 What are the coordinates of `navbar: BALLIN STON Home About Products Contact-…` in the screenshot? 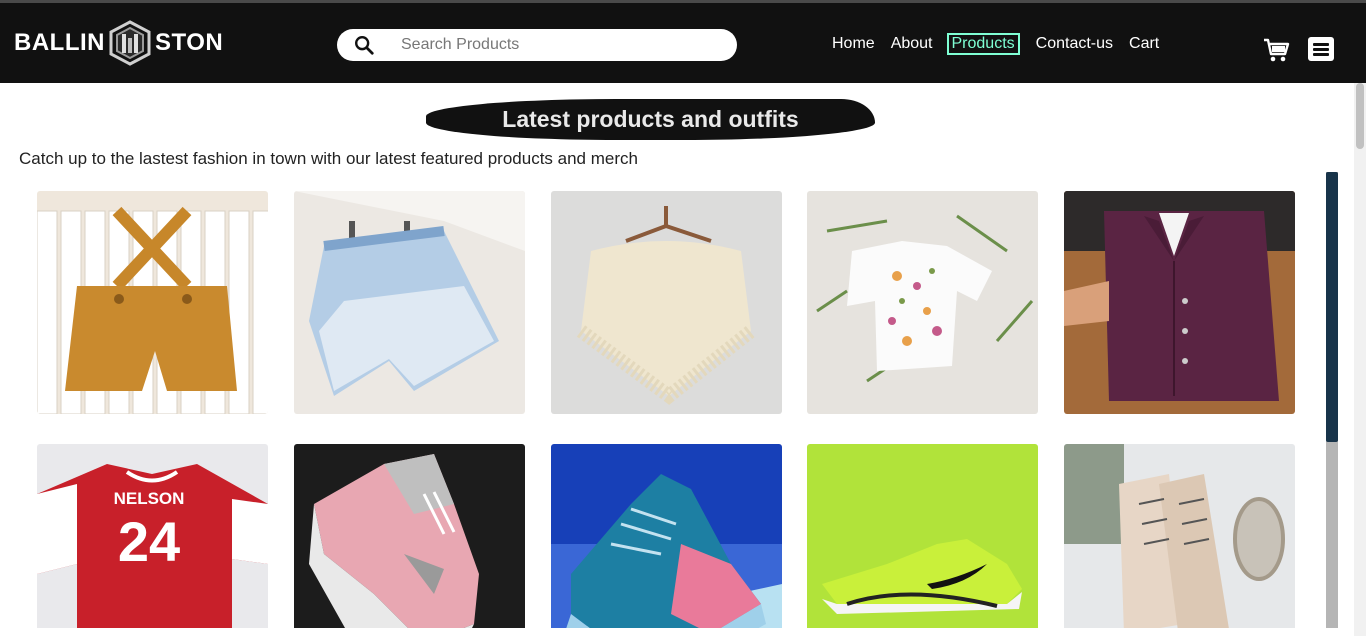 It's located at (683, 43).